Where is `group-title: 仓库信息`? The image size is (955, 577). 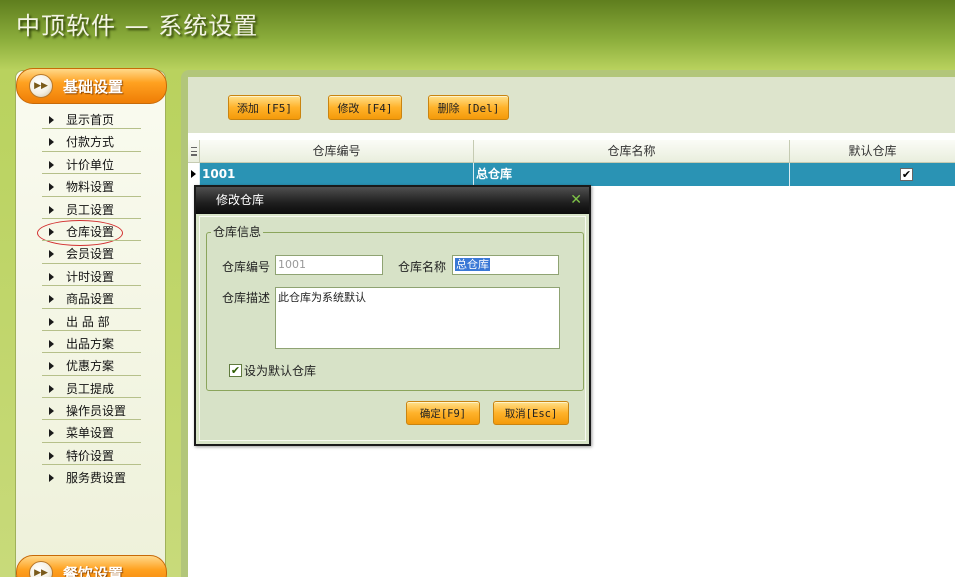 group-title: 仓库信息 is located at coordinates (237, 232).